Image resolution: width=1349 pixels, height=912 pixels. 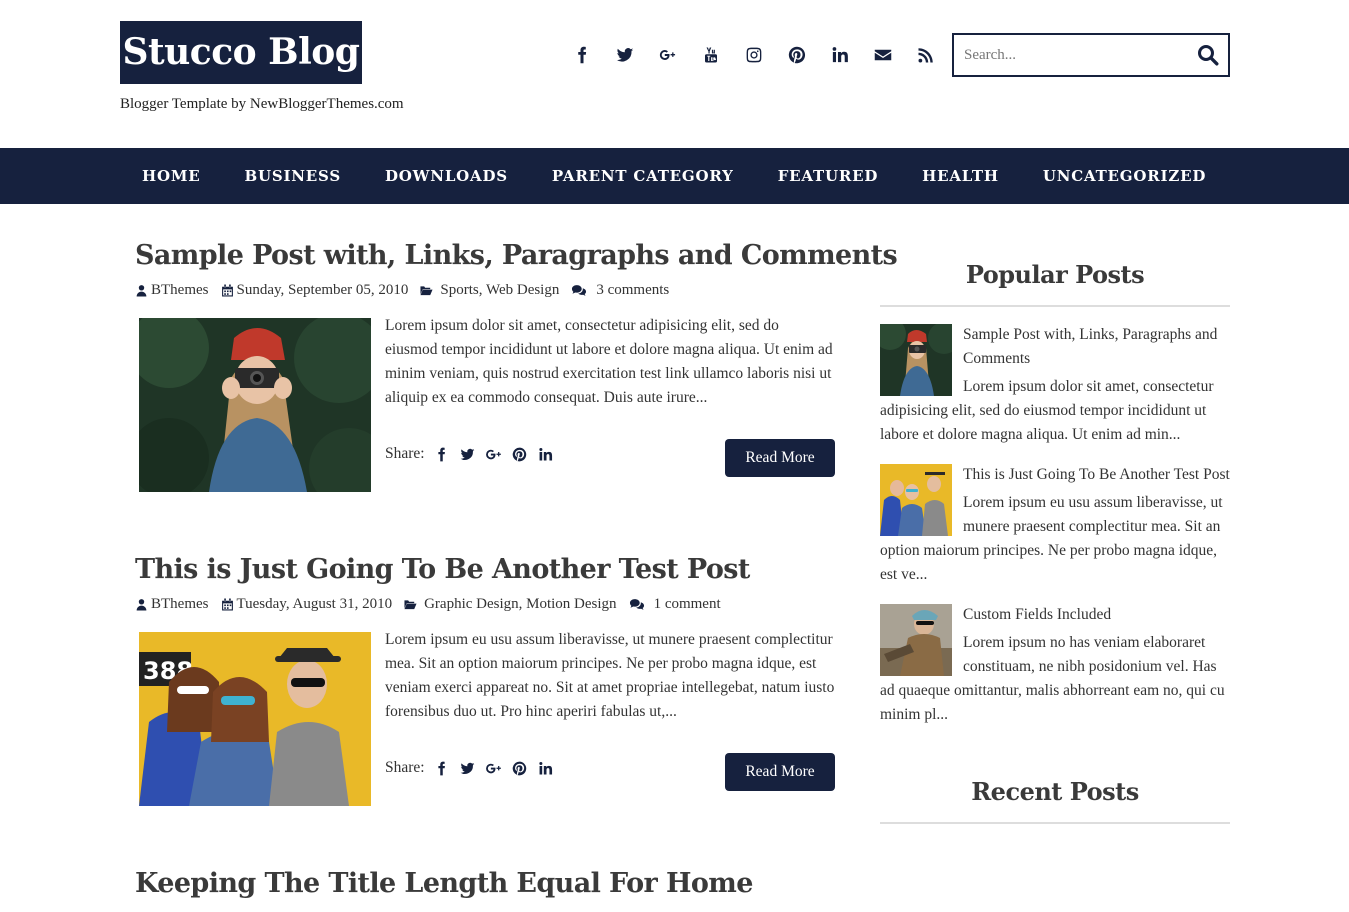 I want to click on email-icon, so click(x=882, y=55).